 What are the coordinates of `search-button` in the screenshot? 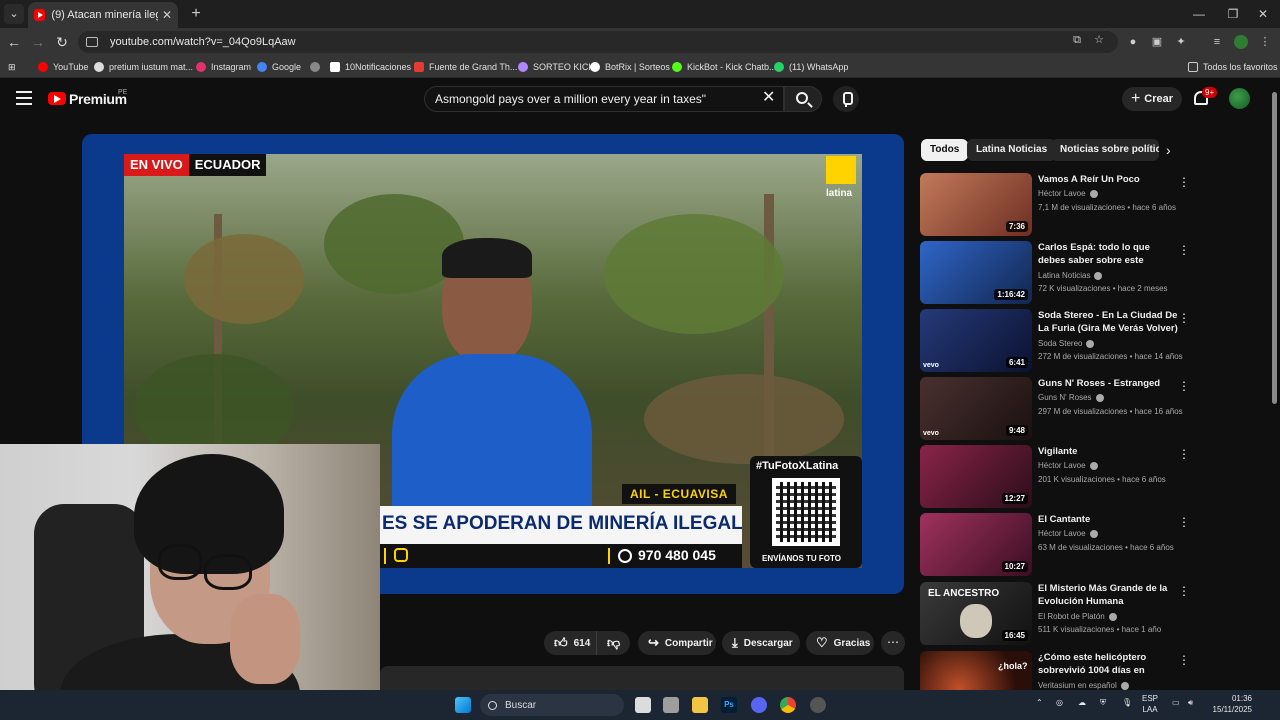 It's located at (803, 99).